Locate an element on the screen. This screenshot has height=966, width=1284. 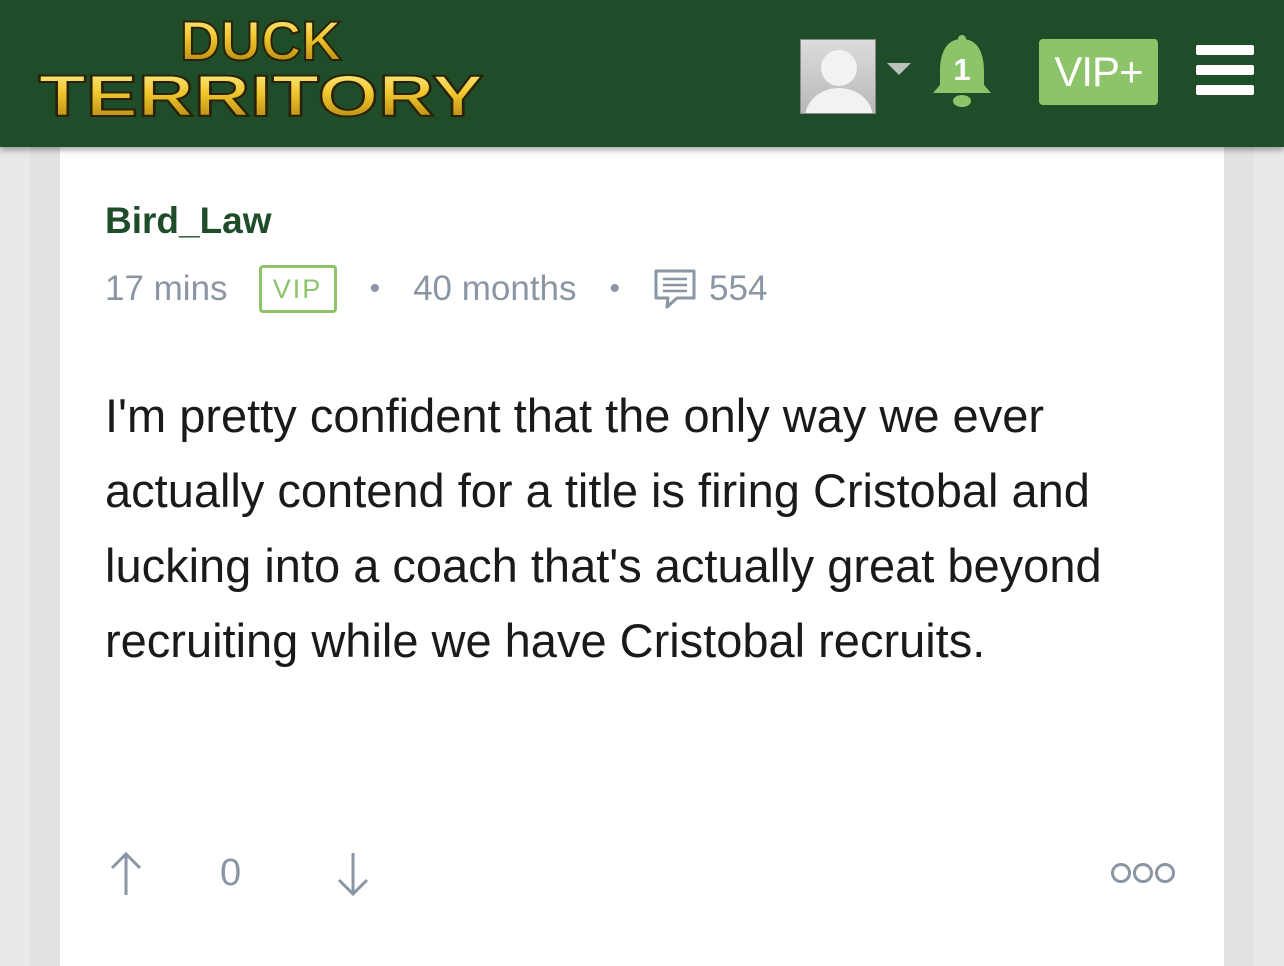
page-gutter-left is located at coordinates (45, 556).